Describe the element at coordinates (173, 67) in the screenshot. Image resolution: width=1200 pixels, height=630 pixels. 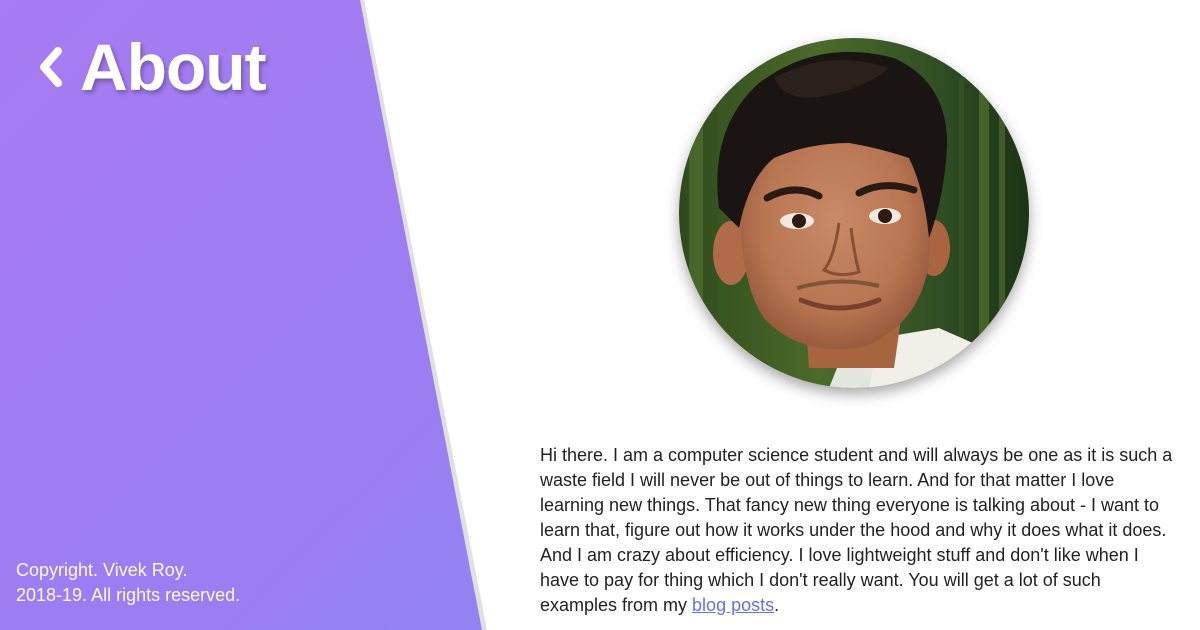
I see `page-title: About` at that location.